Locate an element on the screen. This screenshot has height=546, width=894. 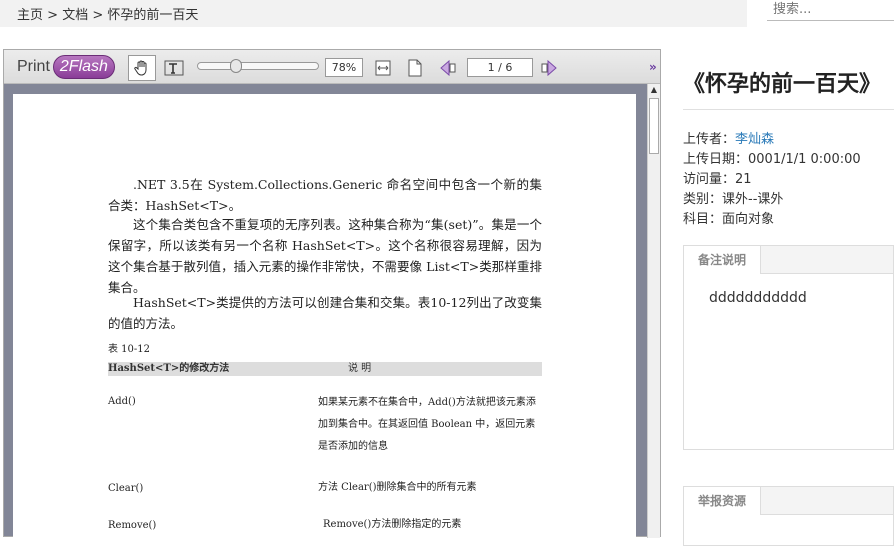
next-page-icon is located at coordinates (549, 68).